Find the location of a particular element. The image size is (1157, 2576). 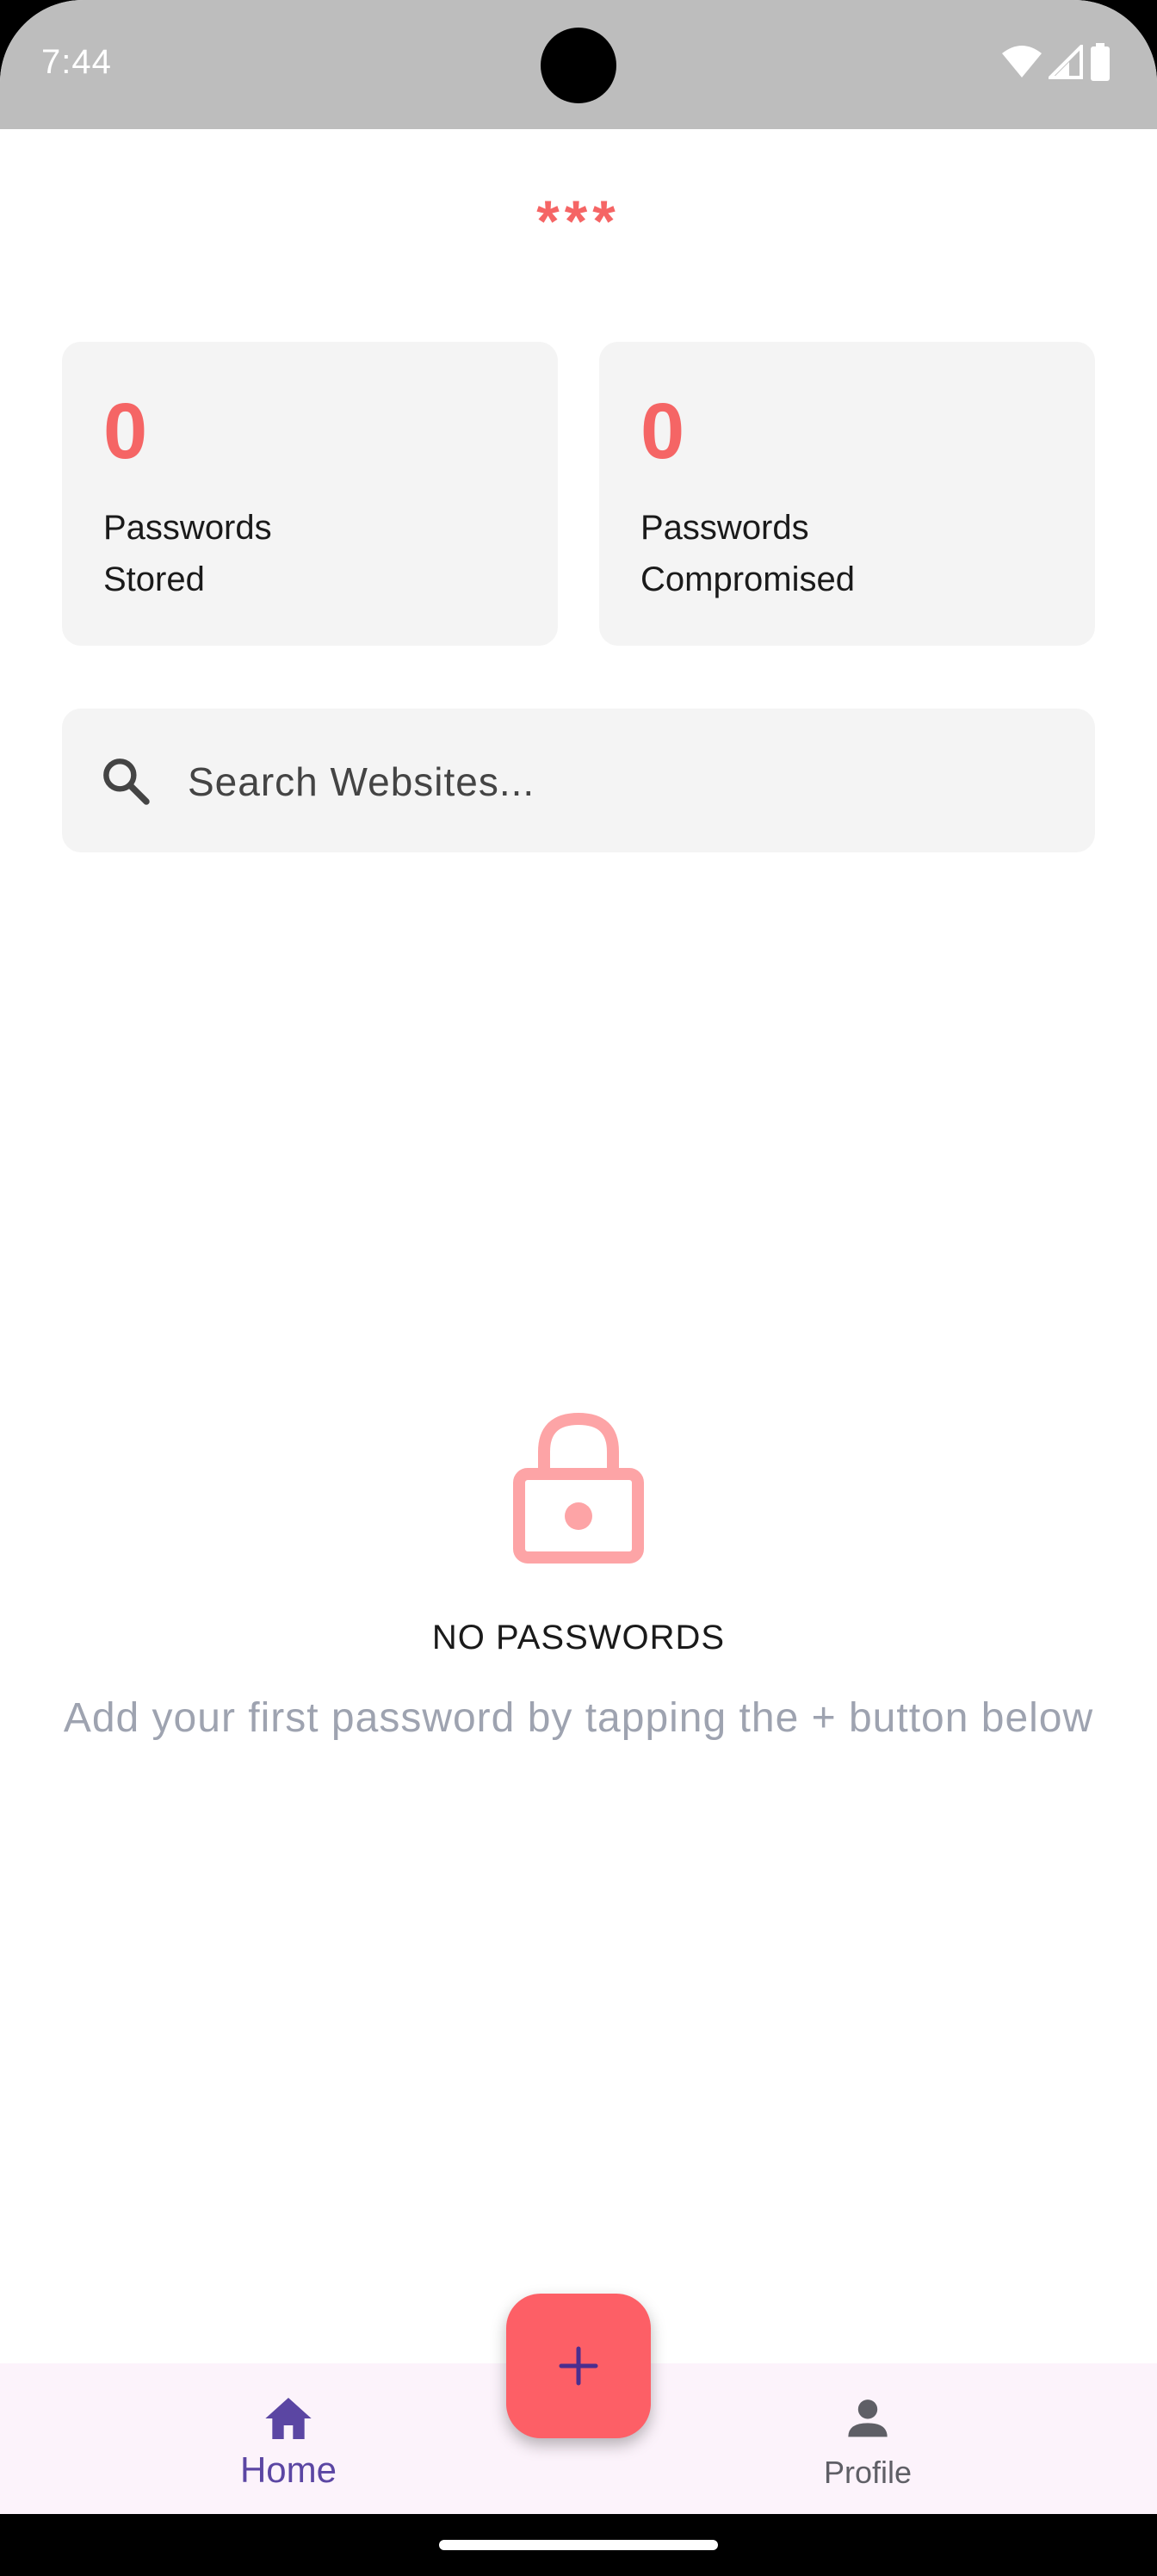

lock-icon is located at coordinates (579, 1488).